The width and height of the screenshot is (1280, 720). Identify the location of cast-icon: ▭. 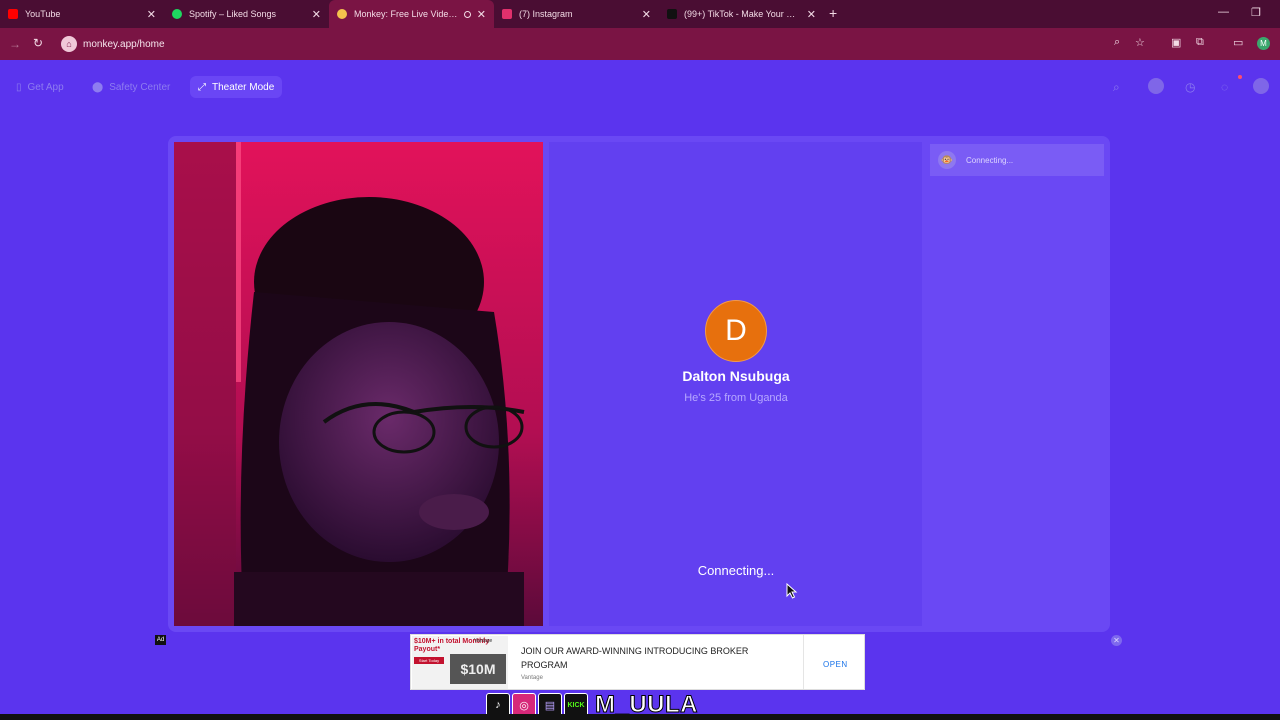
(1238, 42).